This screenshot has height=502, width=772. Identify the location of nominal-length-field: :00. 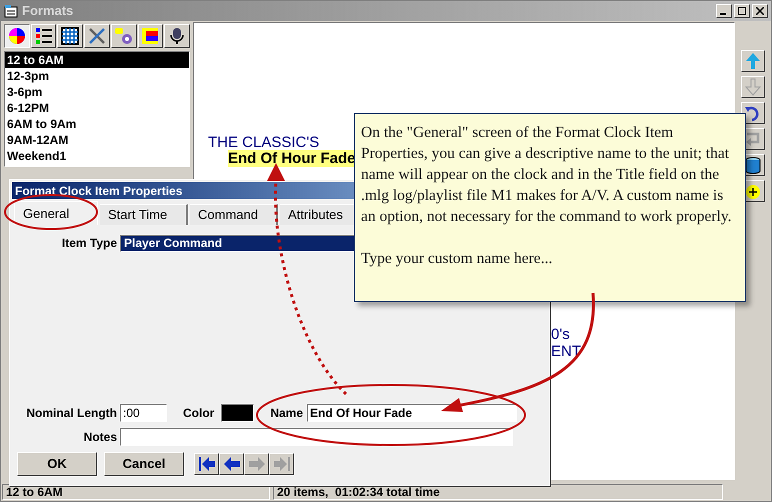
(143, 413).